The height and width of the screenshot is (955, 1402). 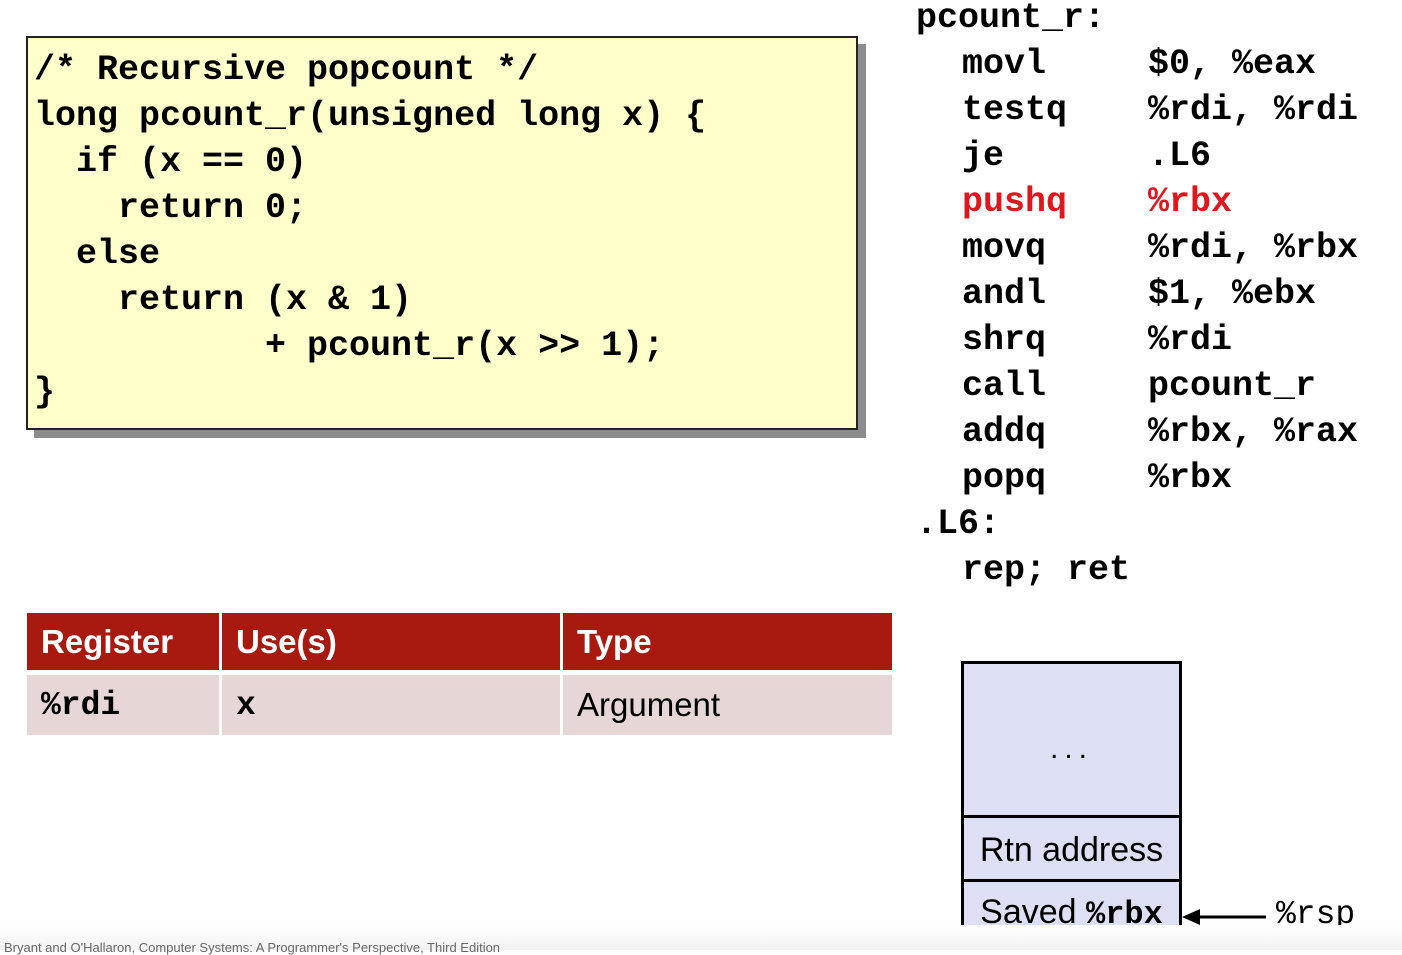 What do you see at coordinates (1004, 248) in the screenshot?
I see `asm-op: movq` at bounding box center [1004, 248].